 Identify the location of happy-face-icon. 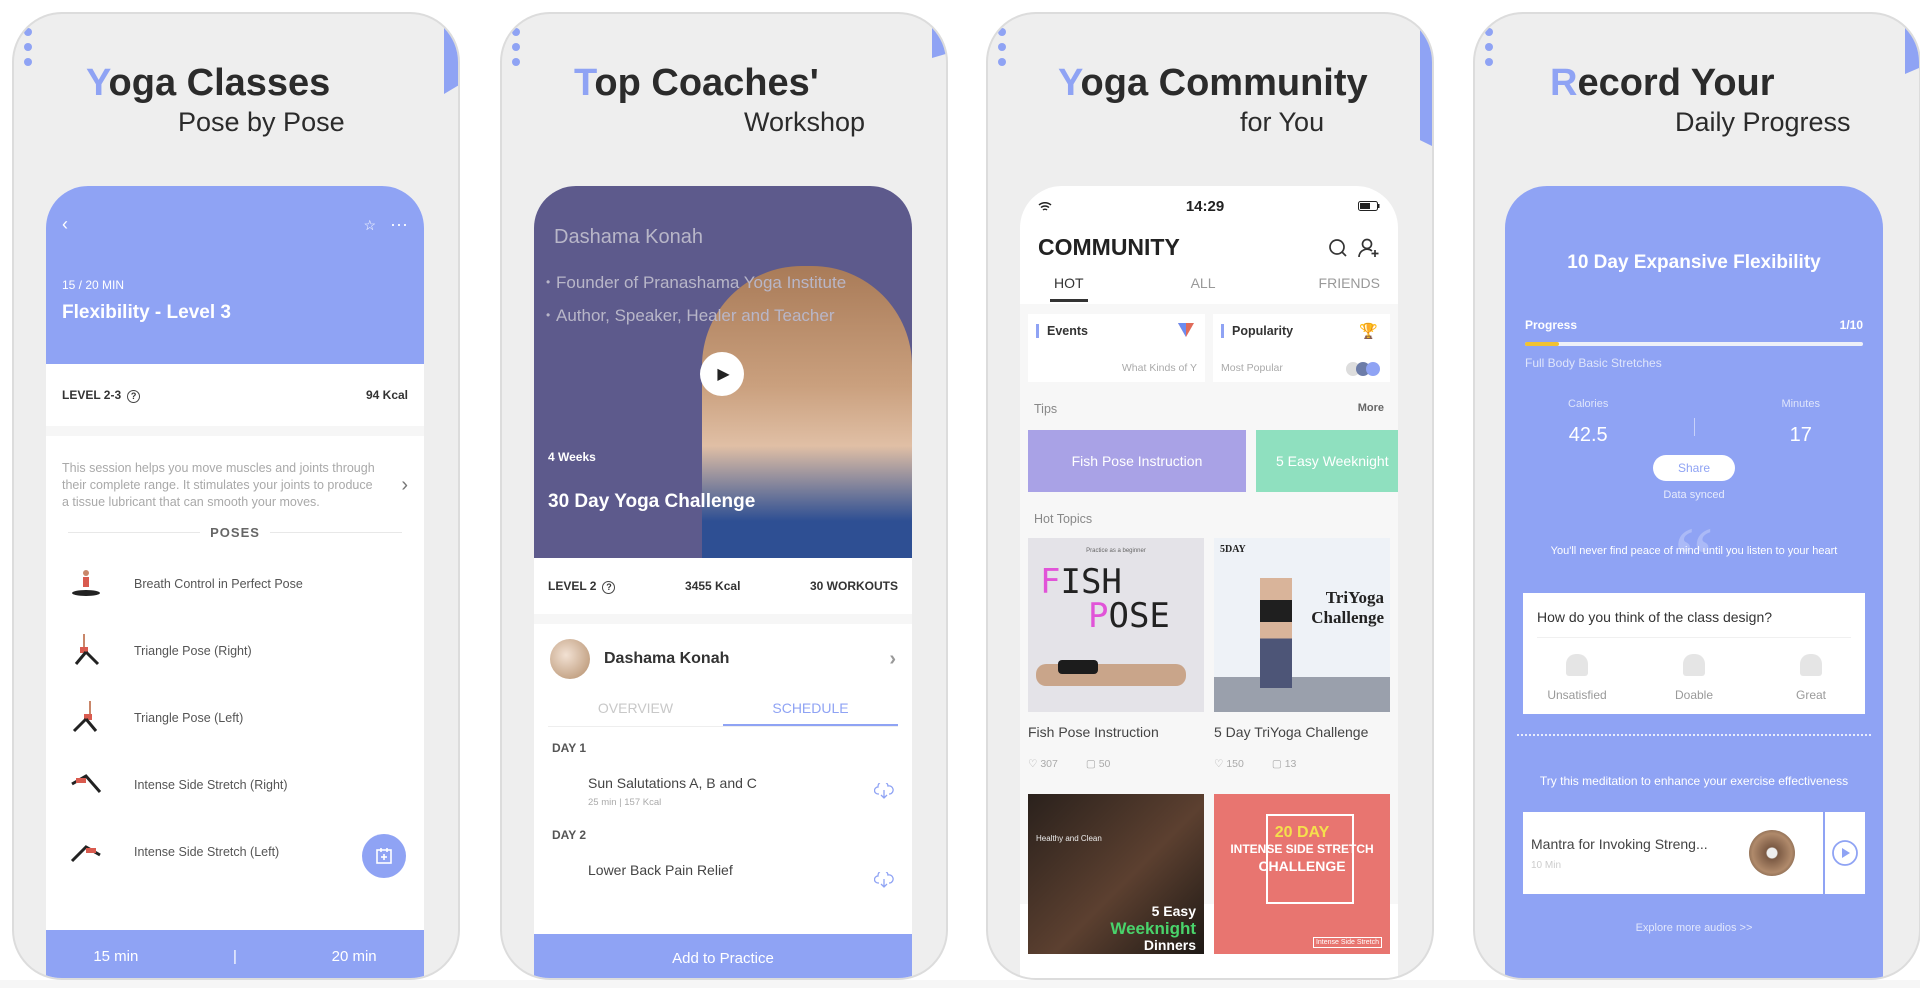
(1811, 665).